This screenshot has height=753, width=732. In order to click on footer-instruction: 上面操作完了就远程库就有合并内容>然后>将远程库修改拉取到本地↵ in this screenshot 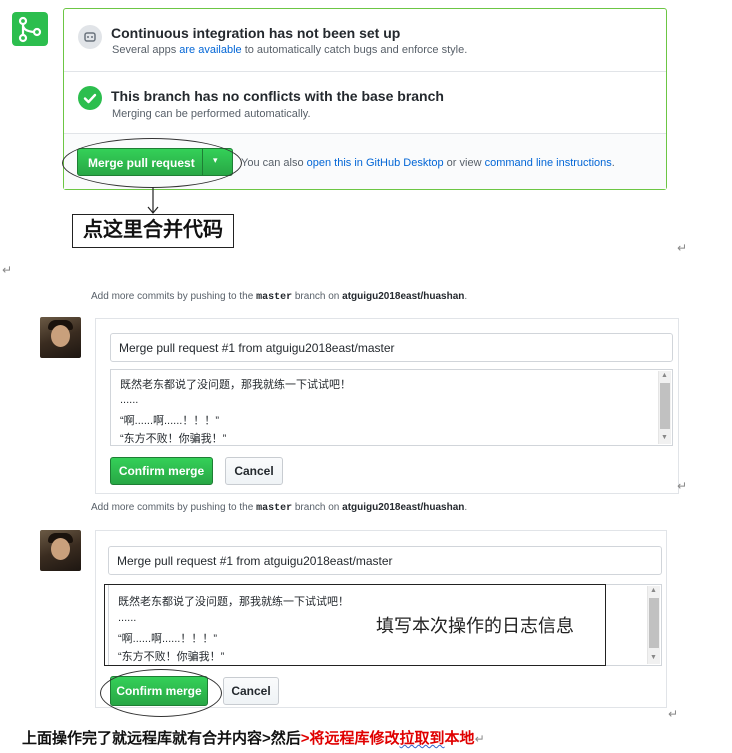, I will do `click(253, 737)`.